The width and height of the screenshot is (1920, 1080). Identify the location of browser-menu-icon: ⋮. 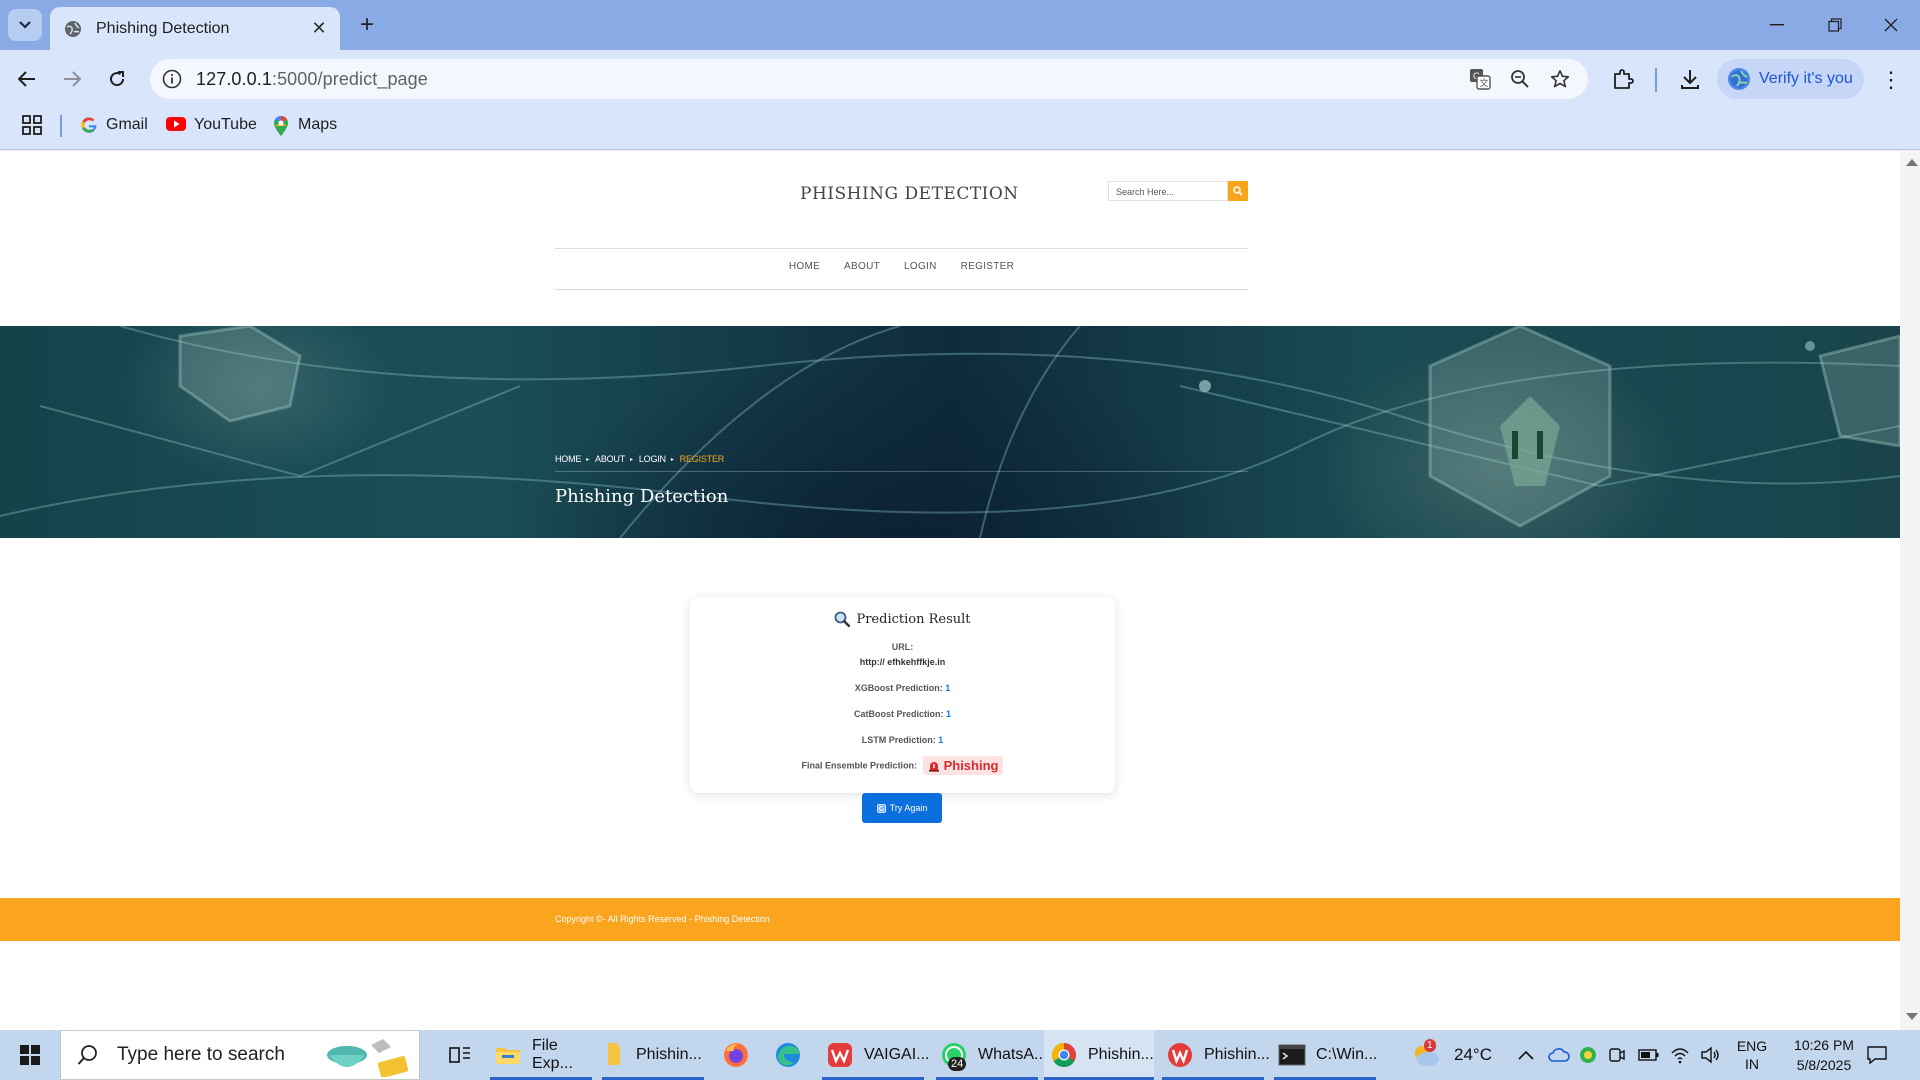
(1891, 80).